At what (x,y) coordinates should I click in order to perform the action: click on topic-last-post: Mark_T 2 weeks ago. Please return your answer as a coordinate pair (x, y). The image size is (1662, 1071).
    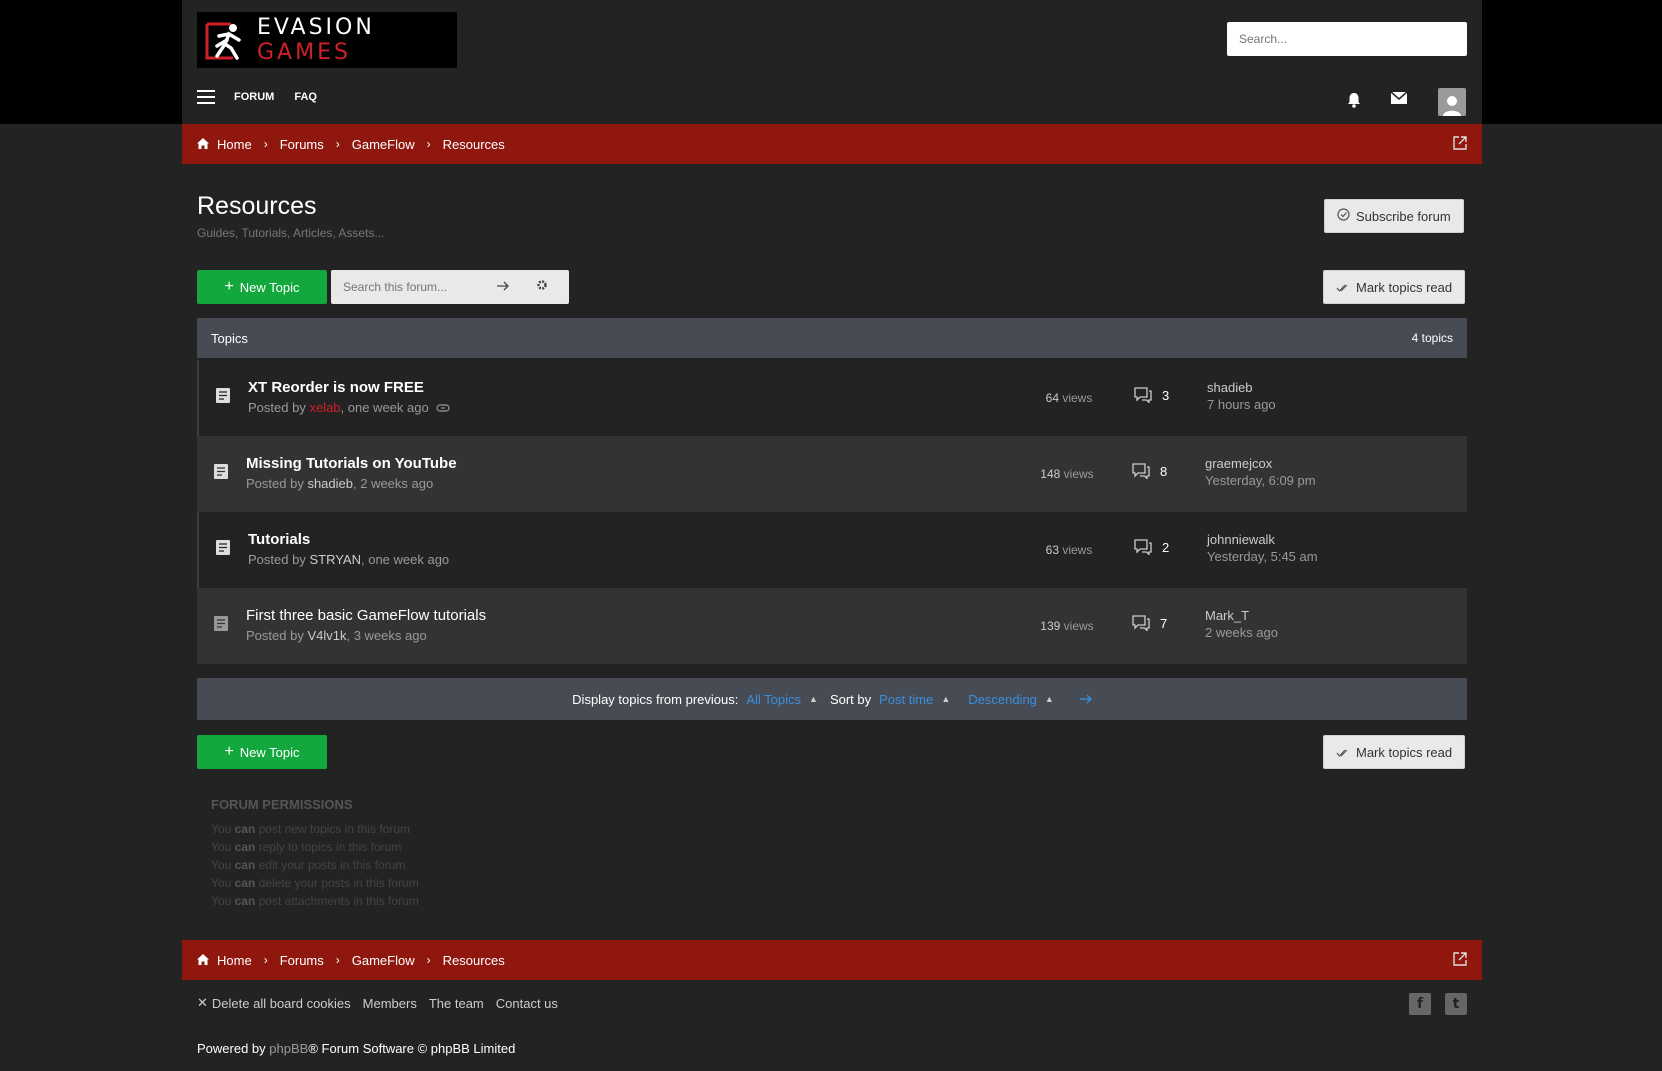
    Looking at the image, I should click on (1241, 624).